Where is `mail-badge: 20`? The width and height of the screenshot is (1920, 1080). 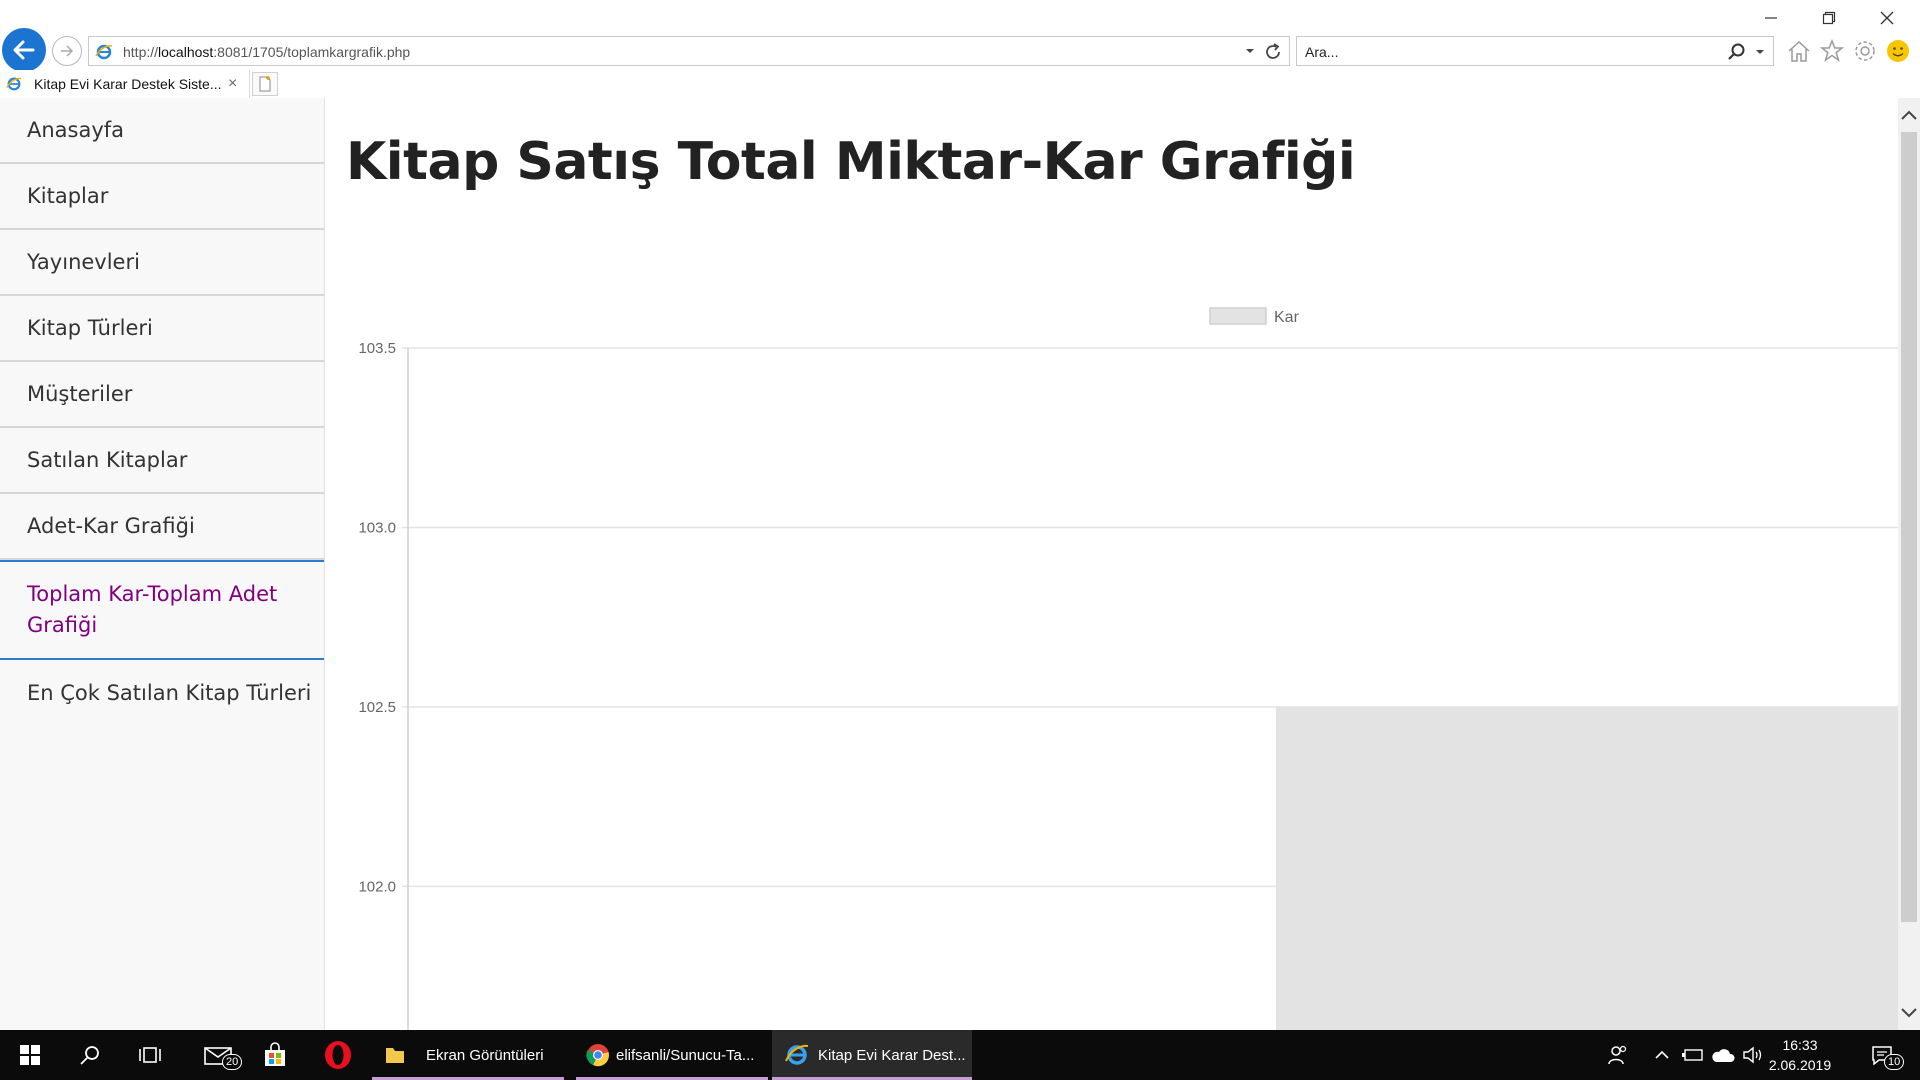 mail-badge: 20 is located at coordinates (232, 1062).